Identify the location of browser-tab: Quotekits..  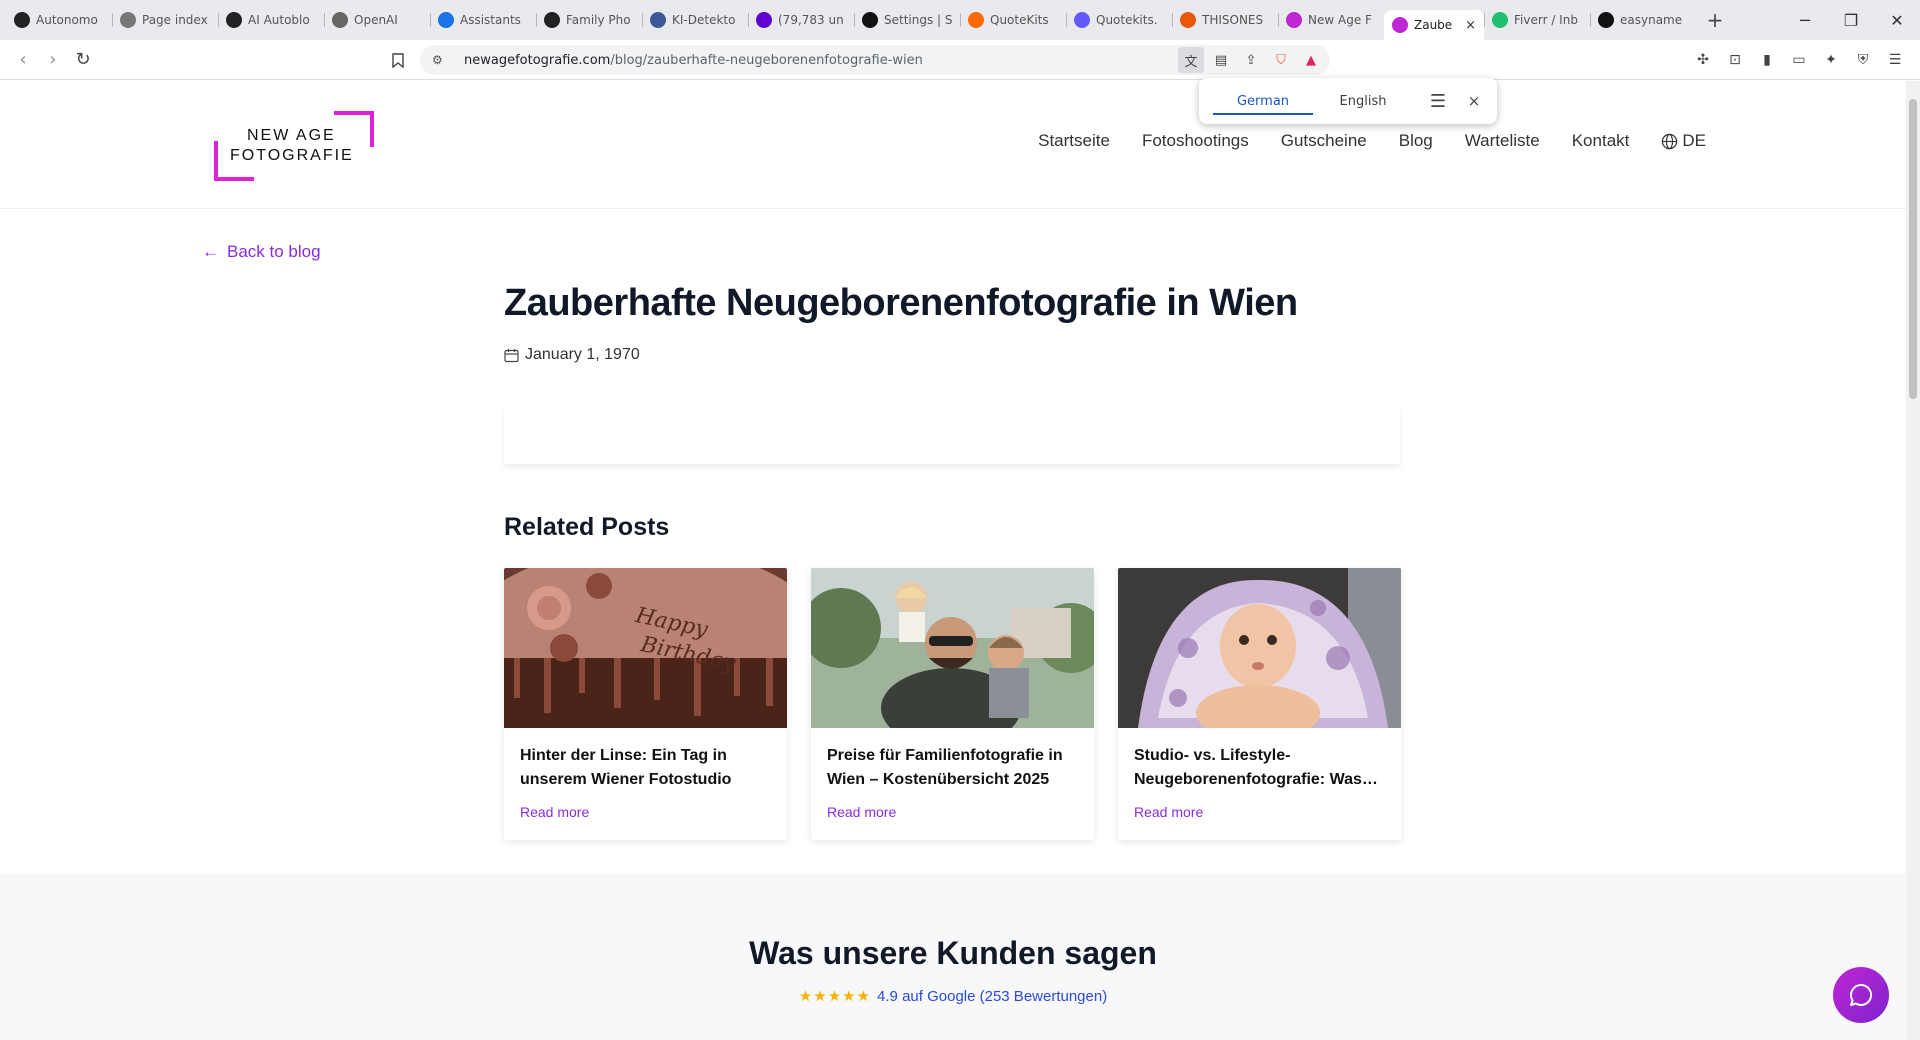
(1119, 20).